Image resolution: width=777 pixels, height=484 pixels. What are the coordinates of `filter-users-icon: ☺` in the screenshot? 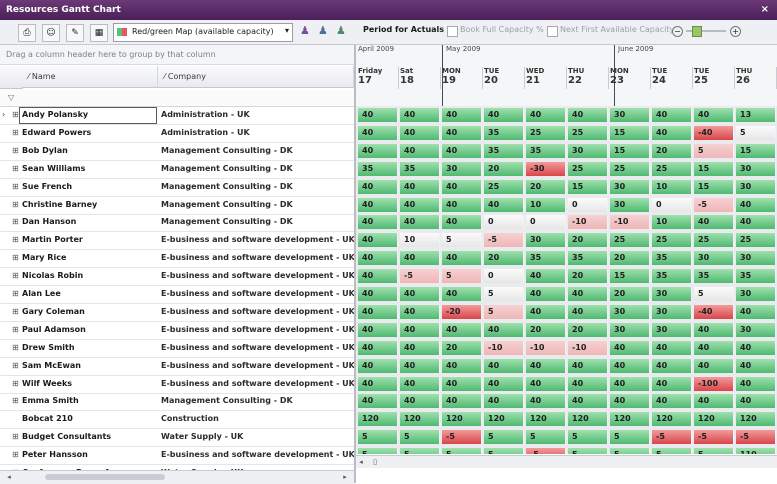 It's located at (51, 33).